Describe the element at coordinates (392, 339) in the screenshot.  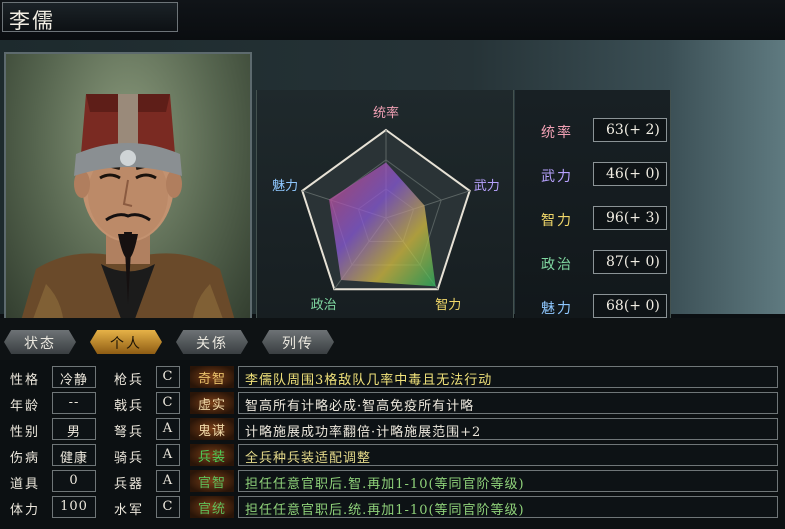
I see `tab-bar: 状态 个人 关係 列传` at that location.